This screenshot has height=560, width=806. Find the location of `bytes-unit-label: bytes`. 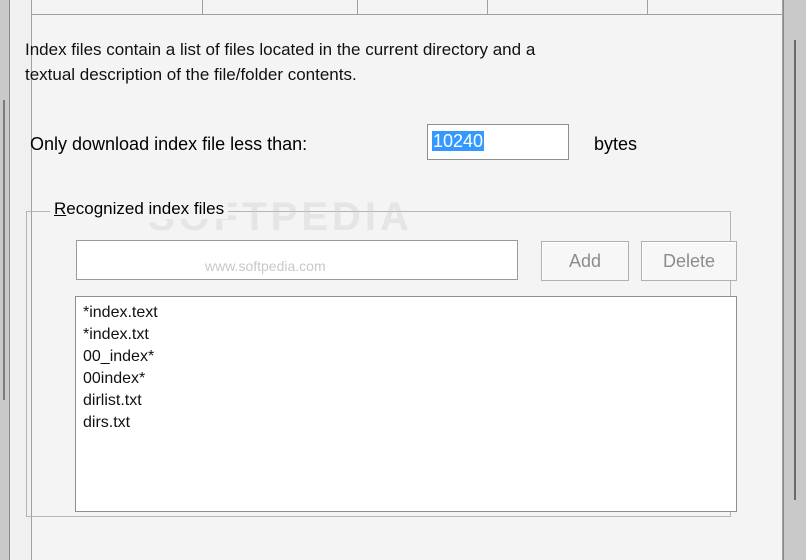

bytes-unit-label: bytes is located at coordinates (616, 144).